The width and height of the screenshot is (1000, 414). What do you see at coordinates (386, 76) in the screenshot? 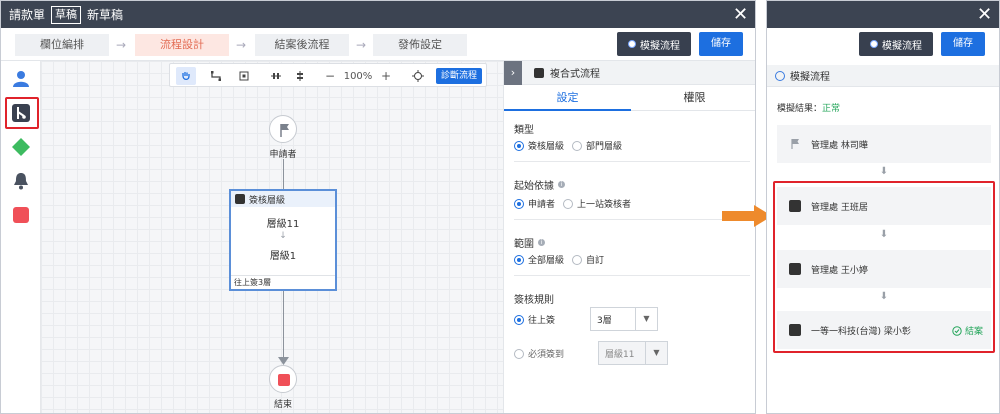
I see `zoom-in-button: +` at bounding box center [386, 76].